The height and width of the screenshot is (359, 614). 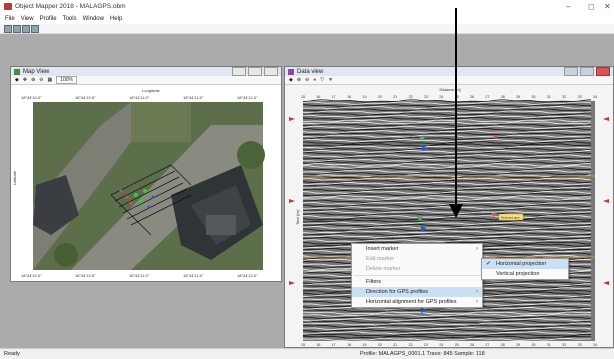 What do you see at coordinates (116, 19) in the screenshot?
I see `menu-help: Help` at bounding box center [116, 19].